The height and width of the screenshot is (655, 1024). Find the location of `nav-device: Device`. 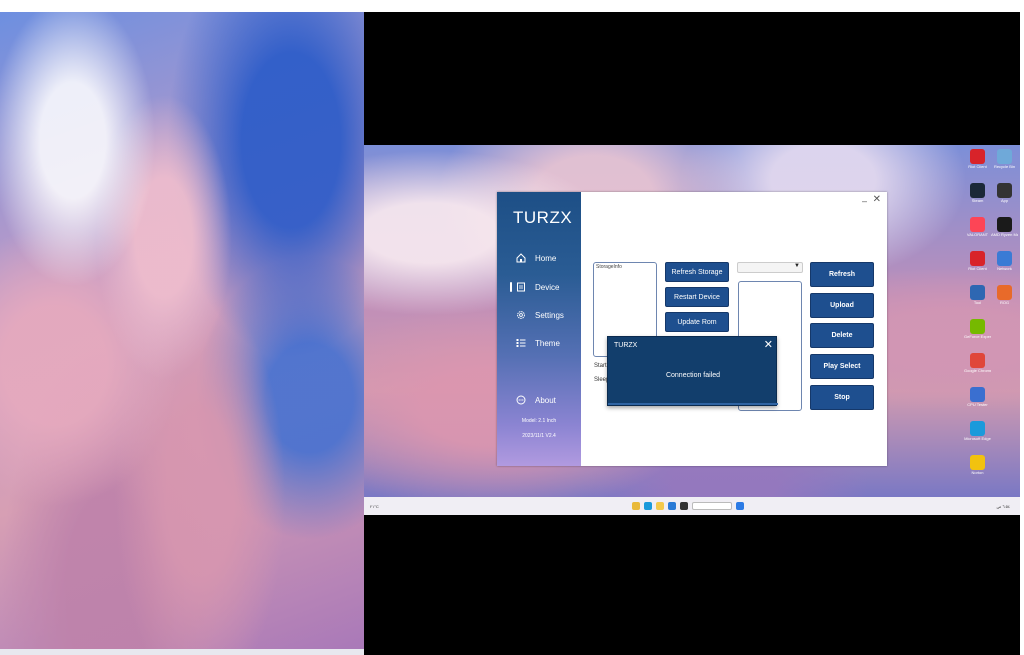

nav-device: Device is located at coordinates (537, 287).